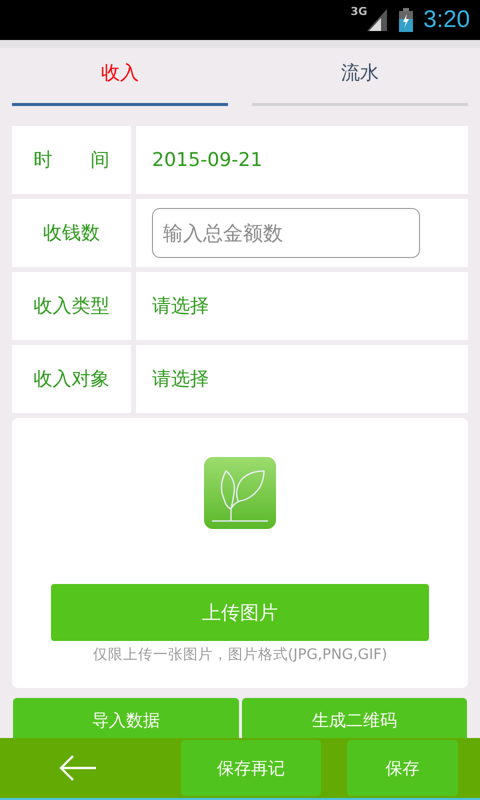 This screenshot has height=800, width=480. Describe the element at coordinates (125, 718) in the screenshot. I see `action-button: 导入数据` at that location.